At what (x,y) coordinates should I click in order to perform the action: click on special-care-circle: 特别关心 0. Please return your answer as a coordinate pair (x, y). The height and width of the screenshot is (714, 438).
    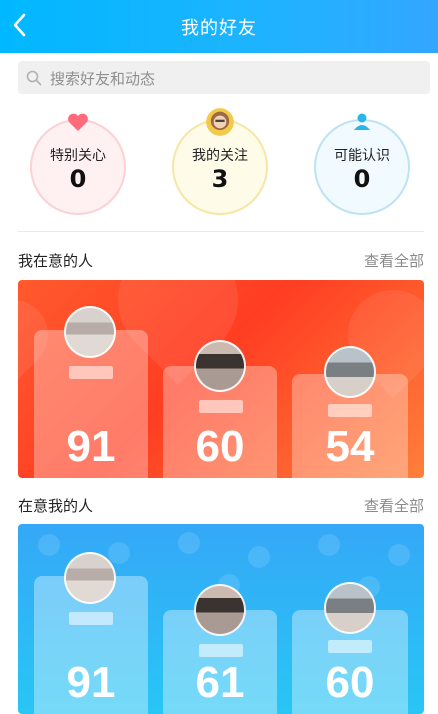
    Looking at the image, I should click on (78, 164).